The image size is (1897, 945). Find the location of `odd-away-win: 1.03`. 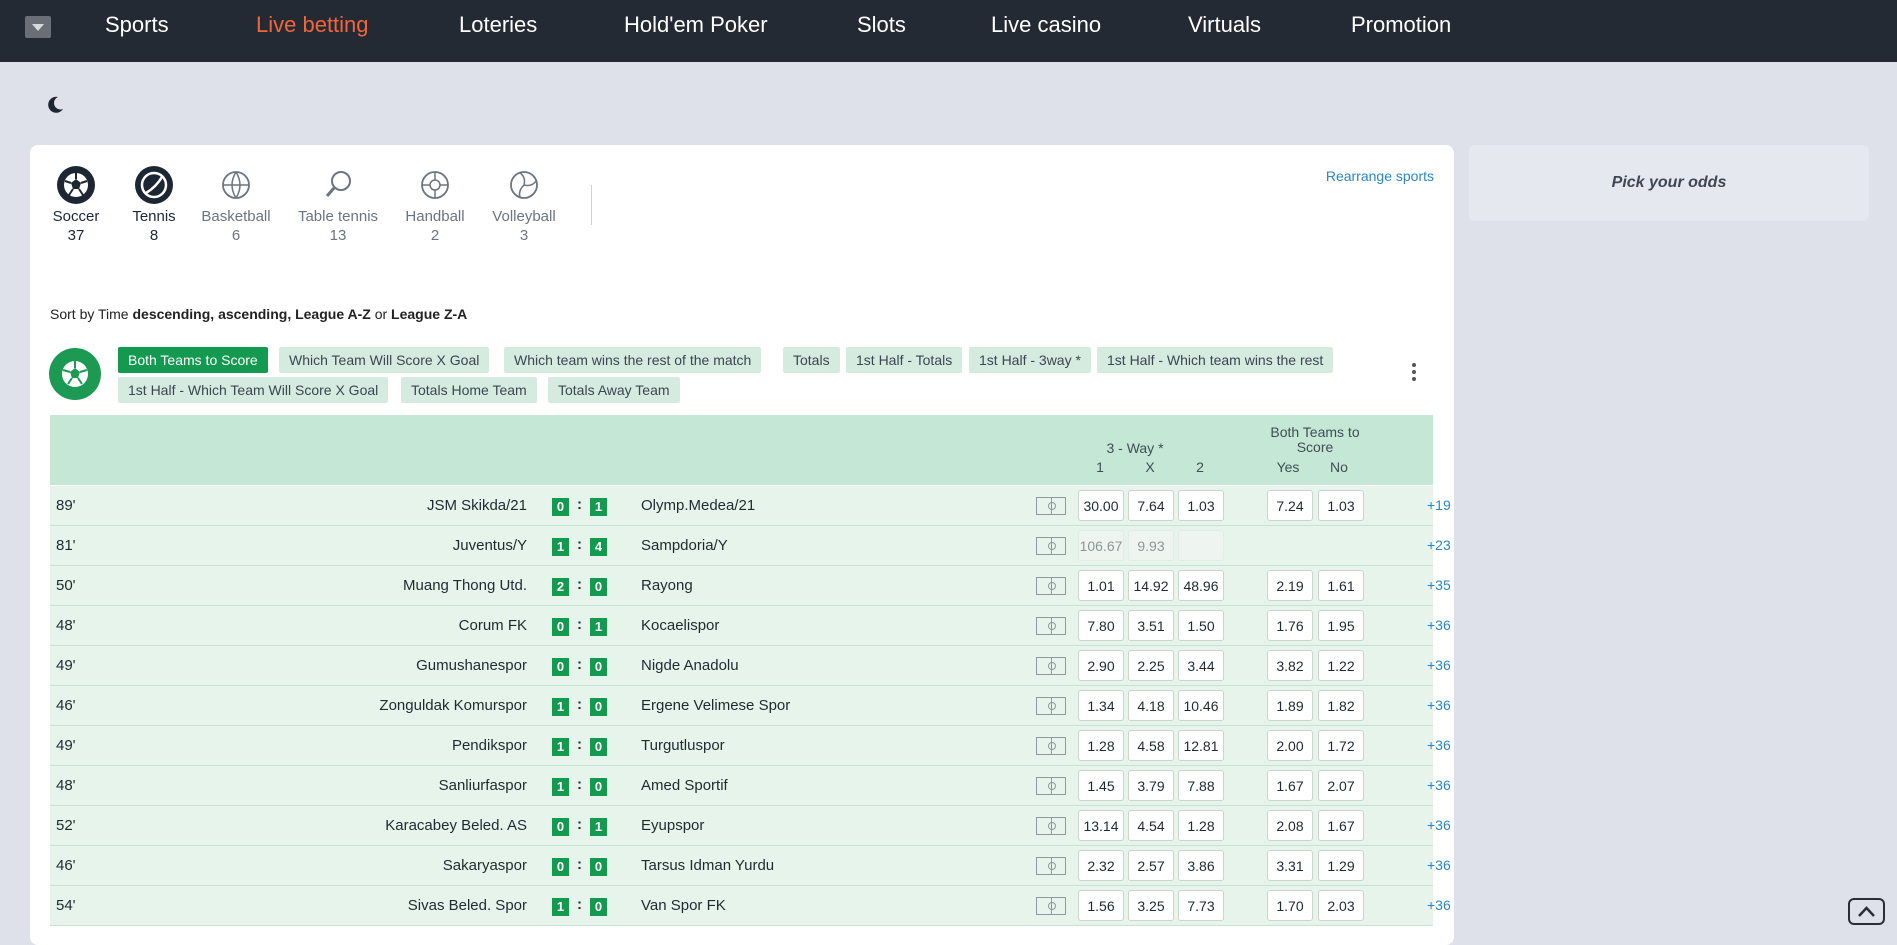

odd-away-win: 1.03 is located at coordinates (1201, 505).